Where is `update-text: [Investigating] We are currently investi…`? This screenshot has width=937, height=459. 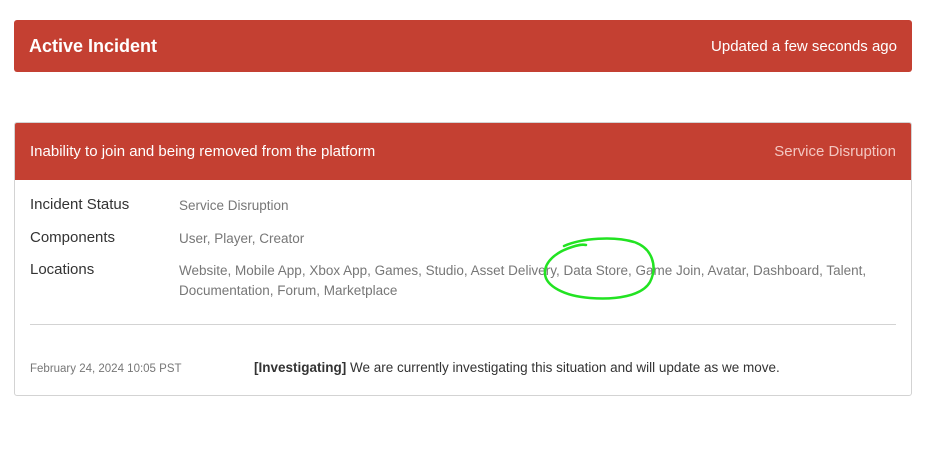
update-text: [Investigating] We are currently investi… is located at coordinates (517, 367).